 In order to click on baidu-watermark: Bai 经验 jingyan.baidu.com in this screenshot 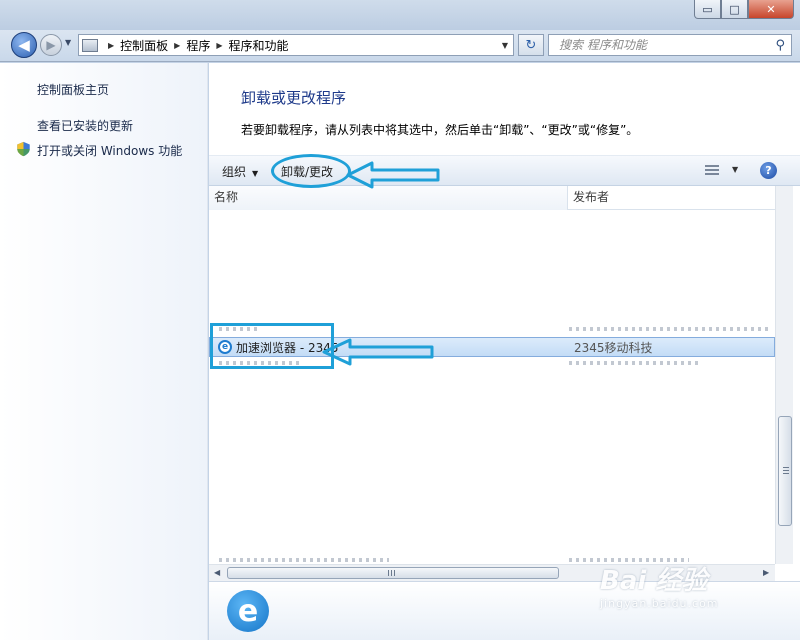, I will do `click(659, 585)`.